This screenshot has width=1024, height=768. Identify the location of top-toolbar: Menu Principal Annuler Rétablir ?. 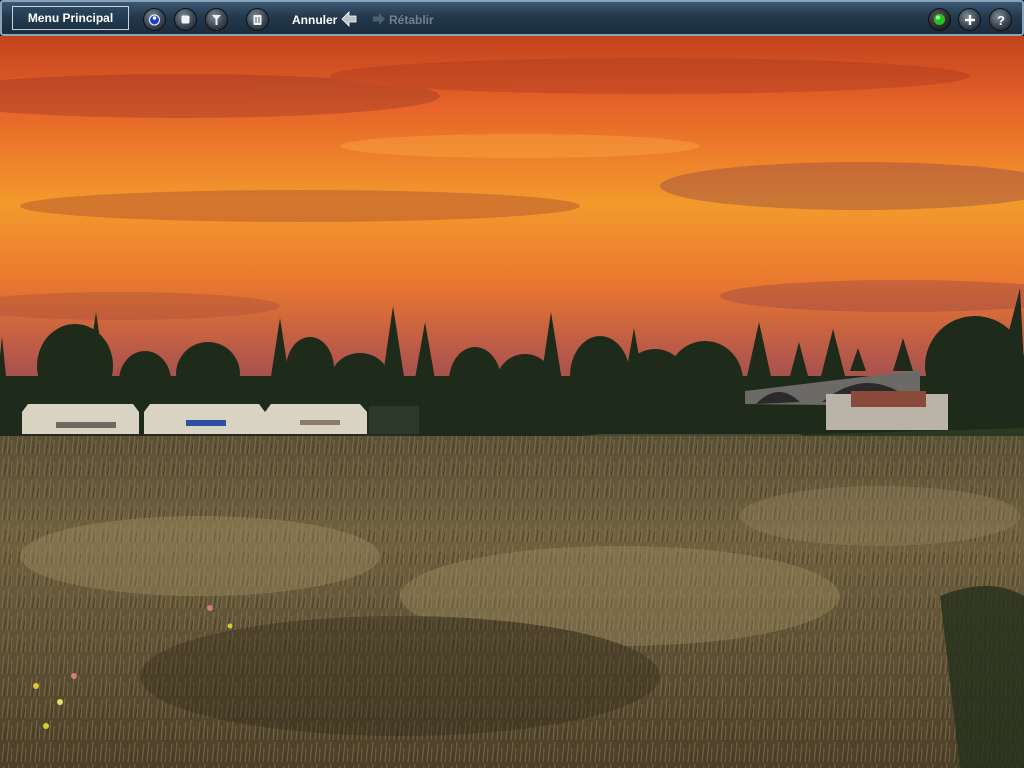
(512, 18).